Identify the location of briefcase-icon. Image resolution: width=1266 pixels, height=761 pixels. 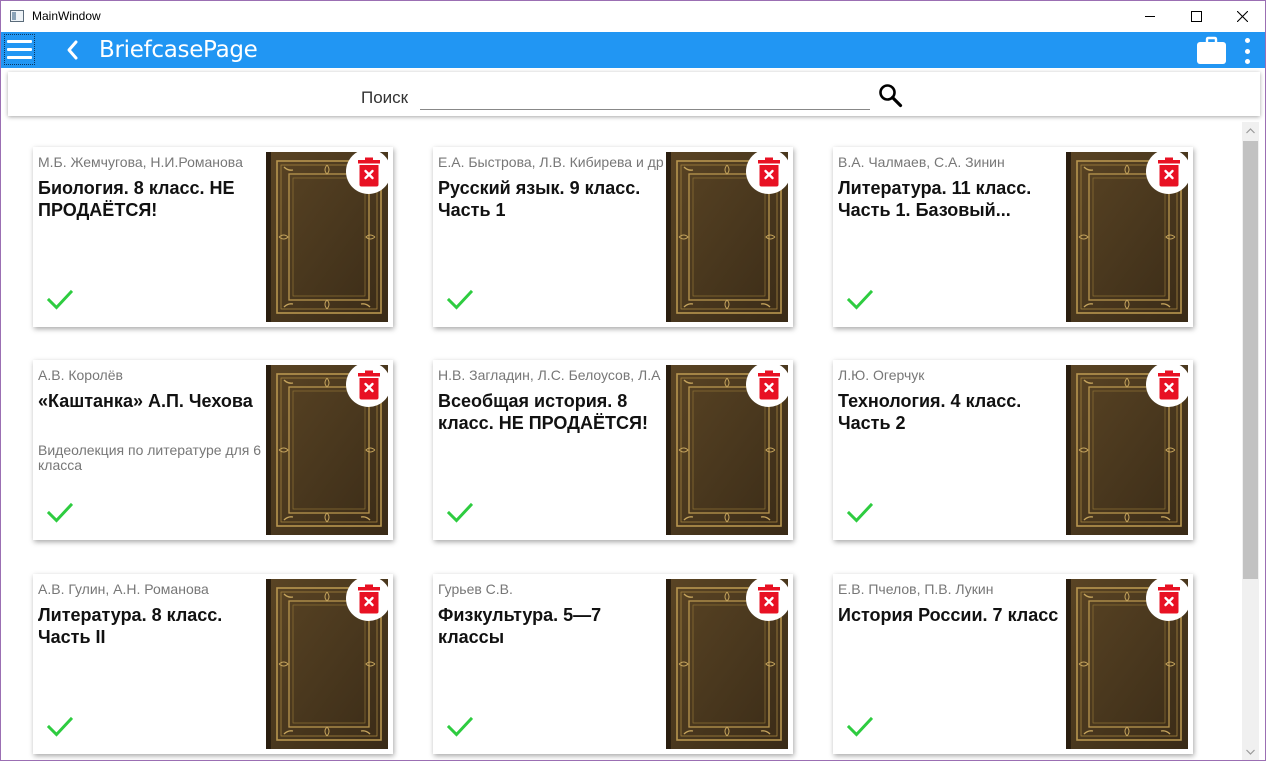
(1211, 50).